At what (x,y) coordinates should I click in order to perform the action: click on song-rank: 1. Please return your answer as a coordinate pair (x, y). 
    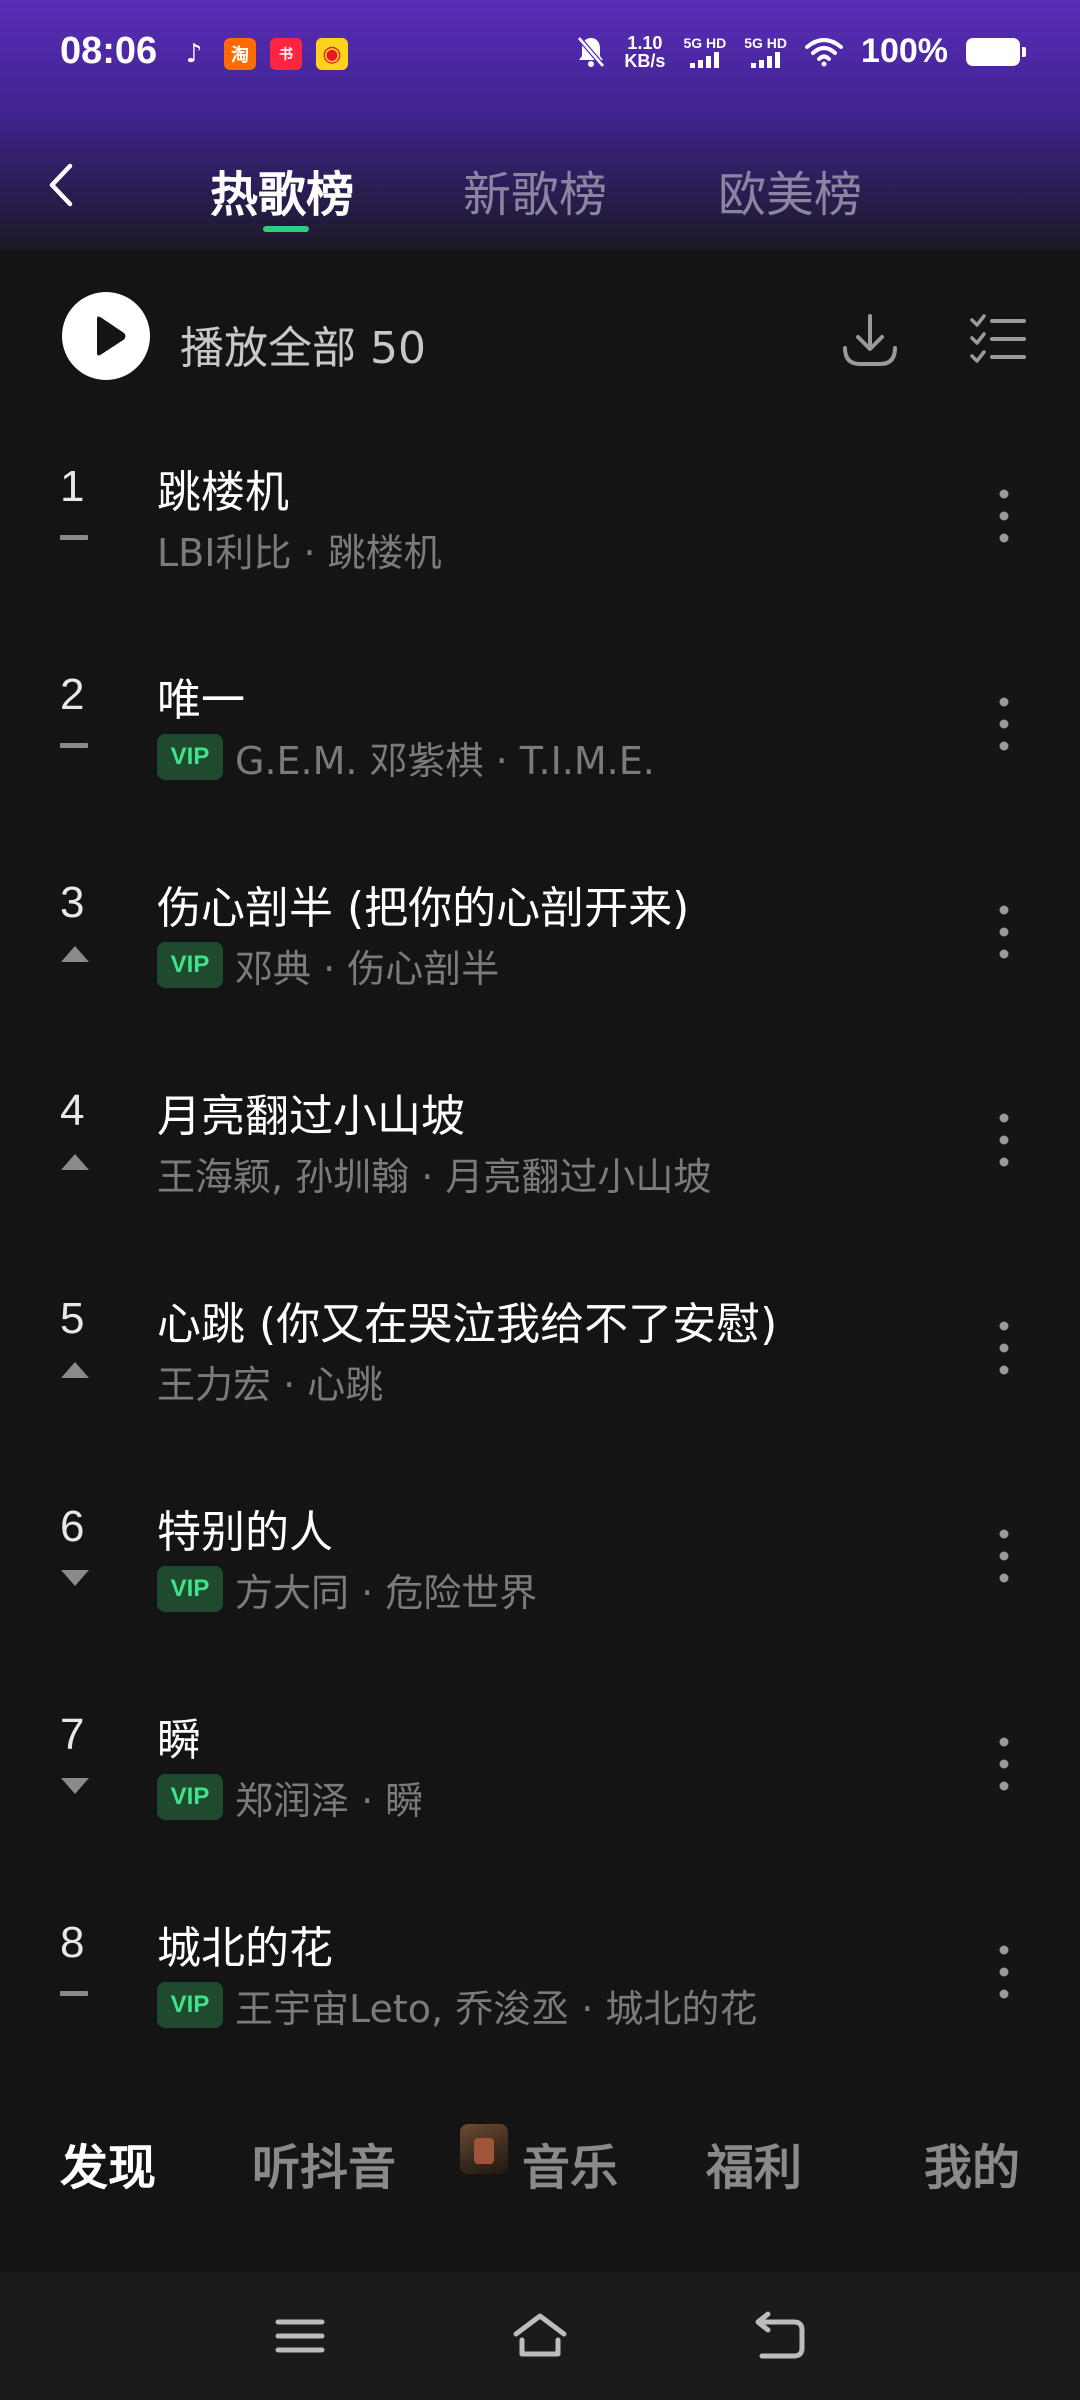
    Looking at the image, I should click on (72, 486).